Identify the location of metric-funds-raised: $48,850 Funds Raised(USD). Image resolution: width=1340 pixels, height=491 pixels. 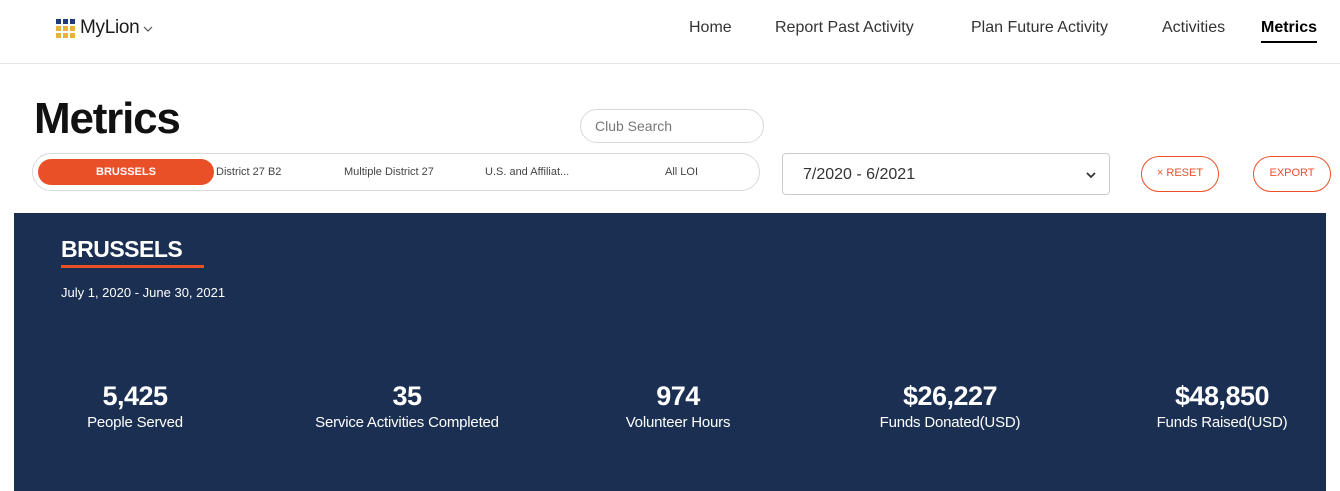
(1216, 406).